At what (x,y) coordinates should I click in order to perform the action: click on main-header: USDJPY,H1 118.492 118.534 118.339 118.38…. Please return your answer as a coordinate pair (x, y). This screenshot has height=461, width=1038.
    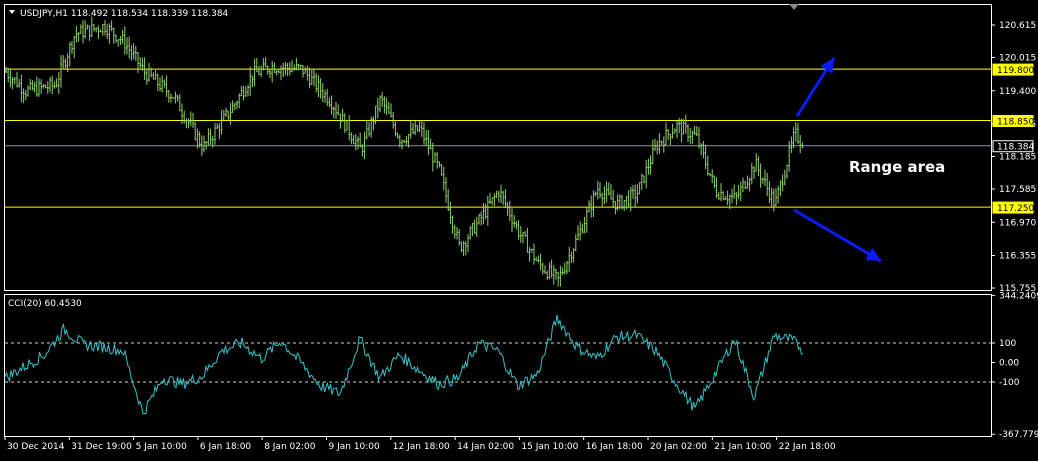
    Looking at the image, I should click on (124, 14).